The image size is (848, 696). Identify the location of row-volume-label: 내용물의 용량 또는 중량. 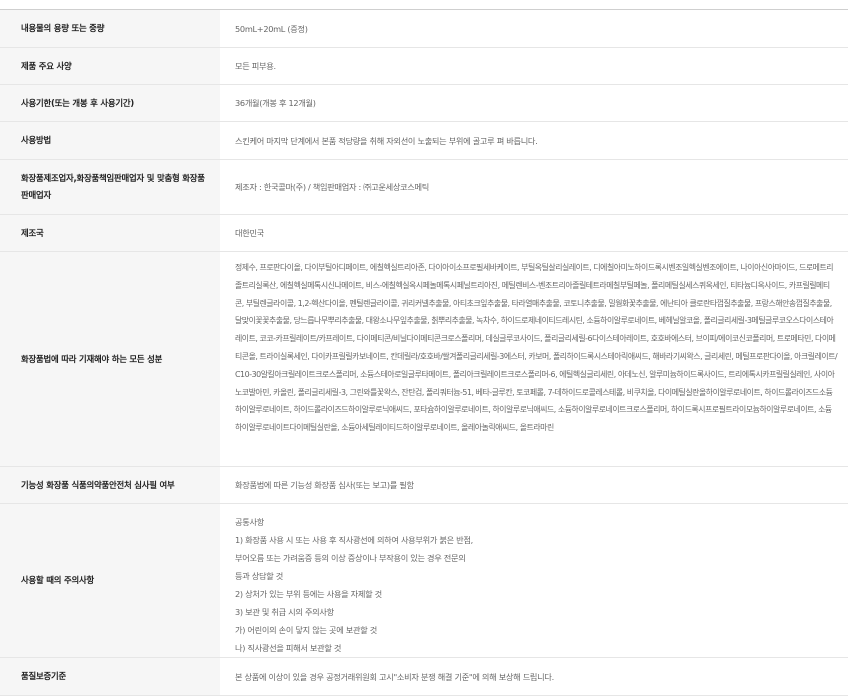
(110, 29).